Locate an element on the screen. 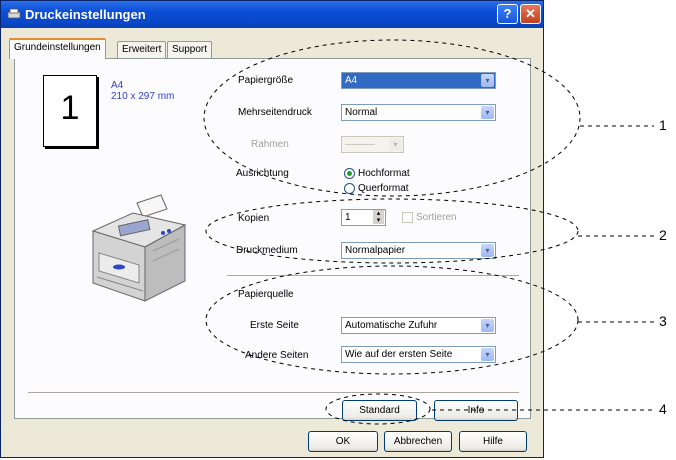 This screenshot has width=676, height=460. callout-number: 1 is located at coordinates (663, 125).